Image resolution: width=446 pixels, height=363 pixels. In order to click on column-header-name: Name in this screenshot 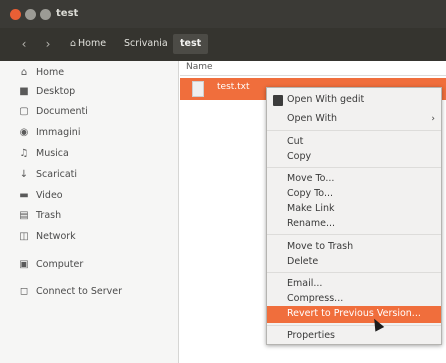, I will do `click(199, 67)`.